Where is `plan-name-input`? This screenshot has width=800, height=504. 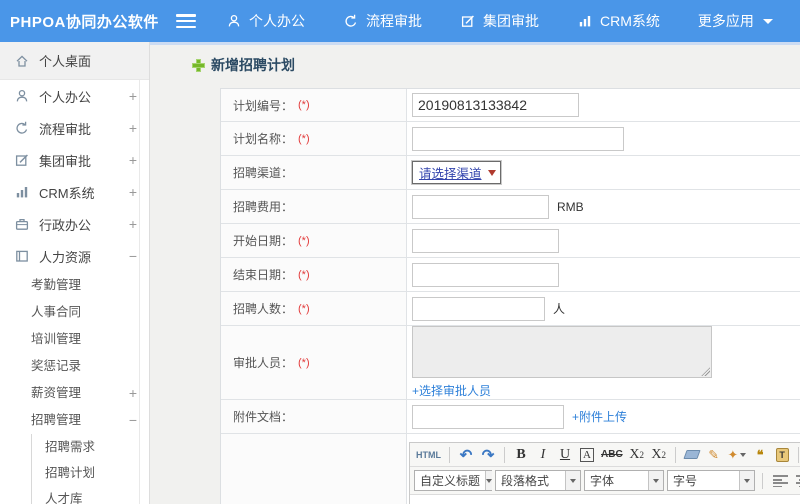
plan-name-input is located at coordinates (518, 138).